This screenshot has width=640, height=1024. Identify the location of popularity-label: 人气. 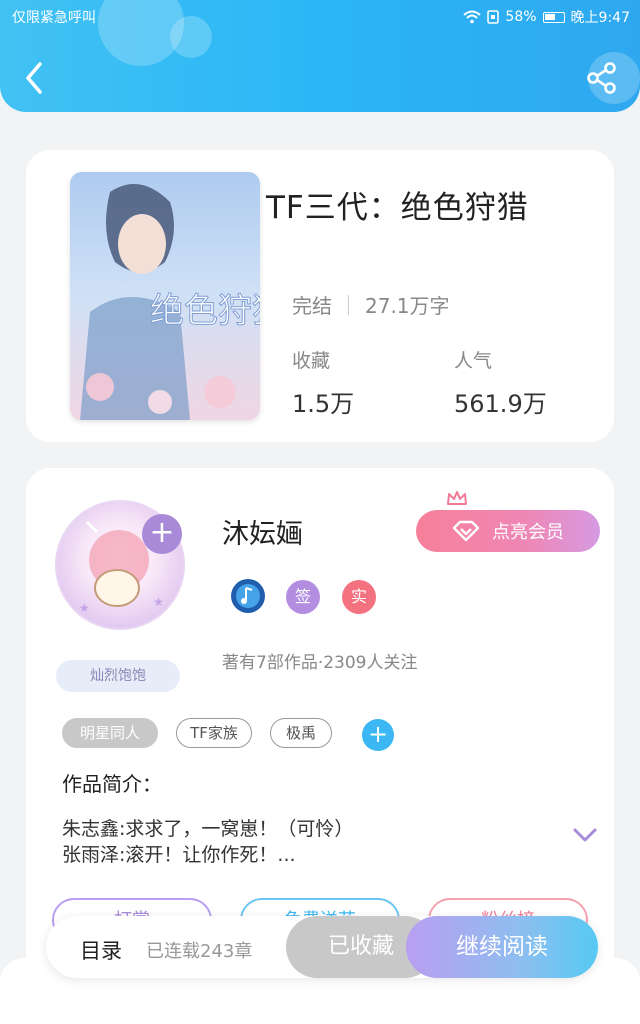
(473, 361).